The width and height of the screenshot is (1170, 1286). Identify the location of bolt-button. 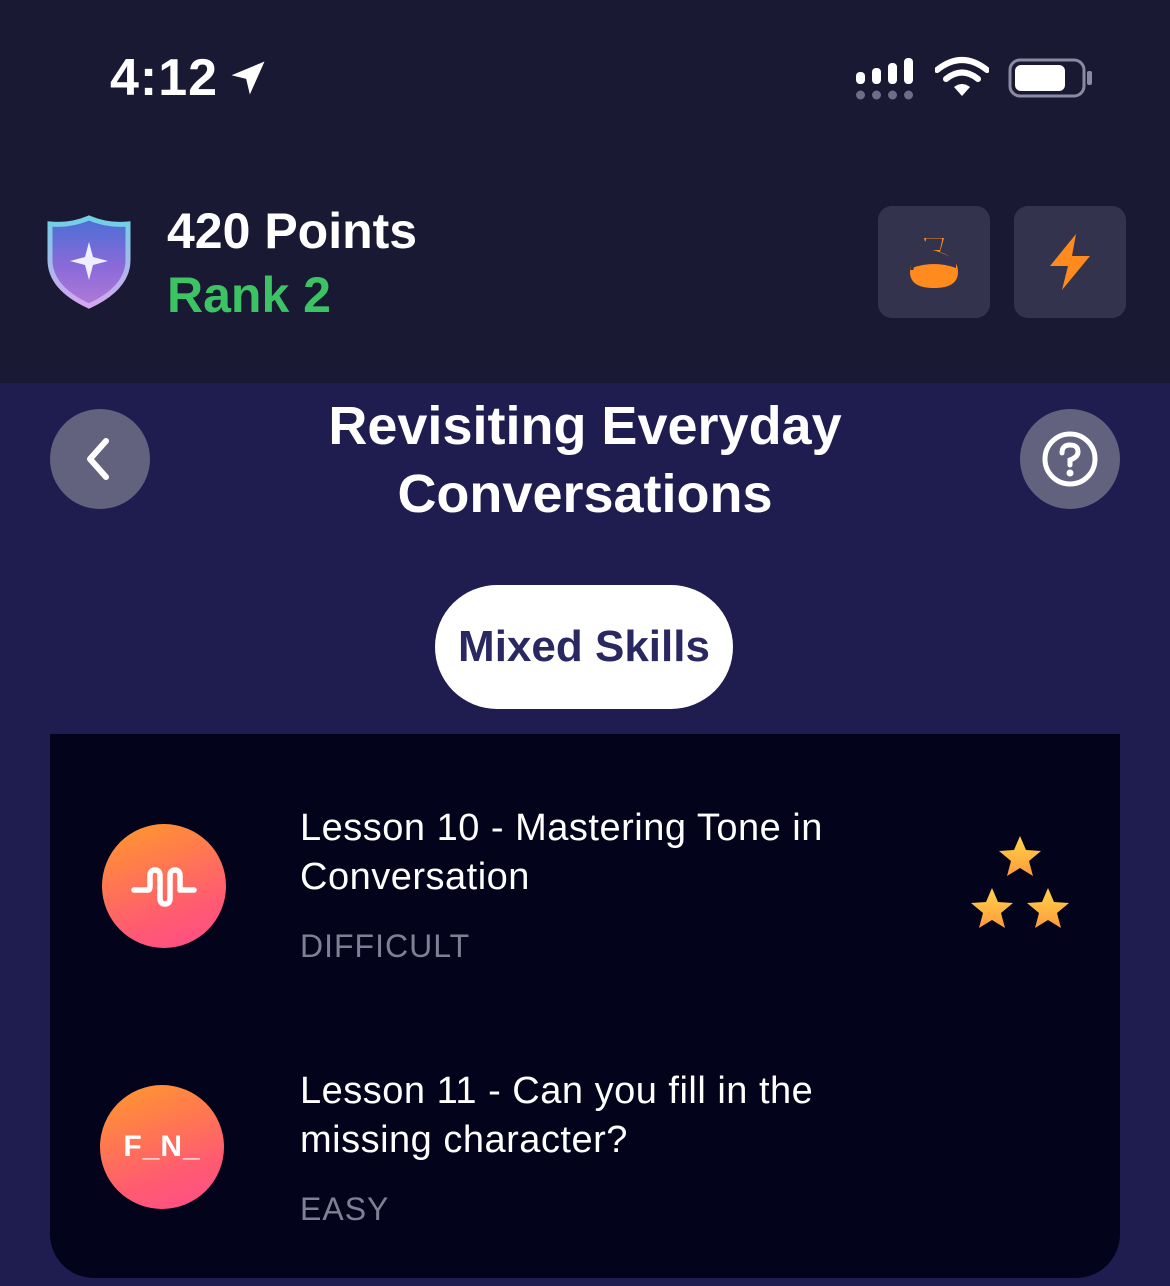
(1070, 262).